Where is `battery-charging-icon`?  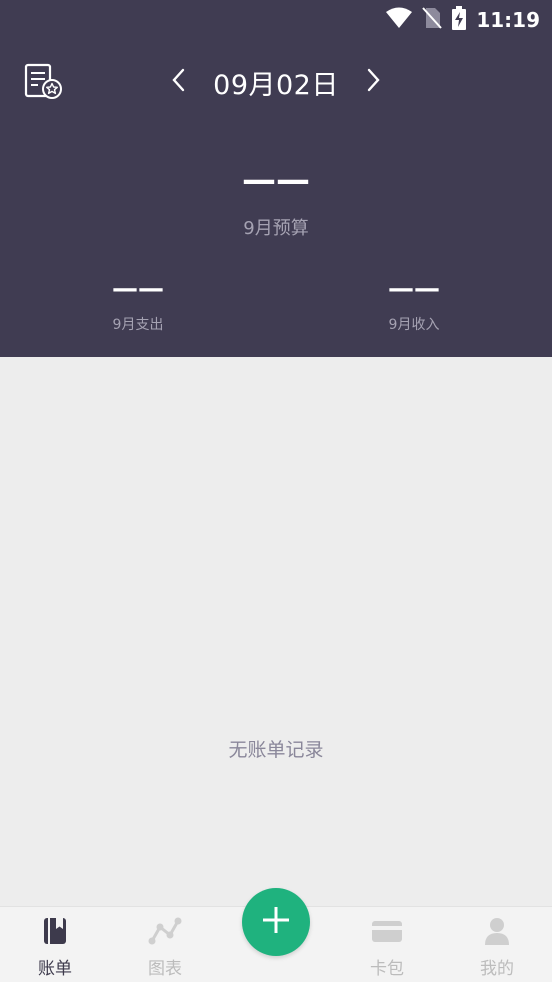
battery-charging-icon is located at coordinates (459, 20).